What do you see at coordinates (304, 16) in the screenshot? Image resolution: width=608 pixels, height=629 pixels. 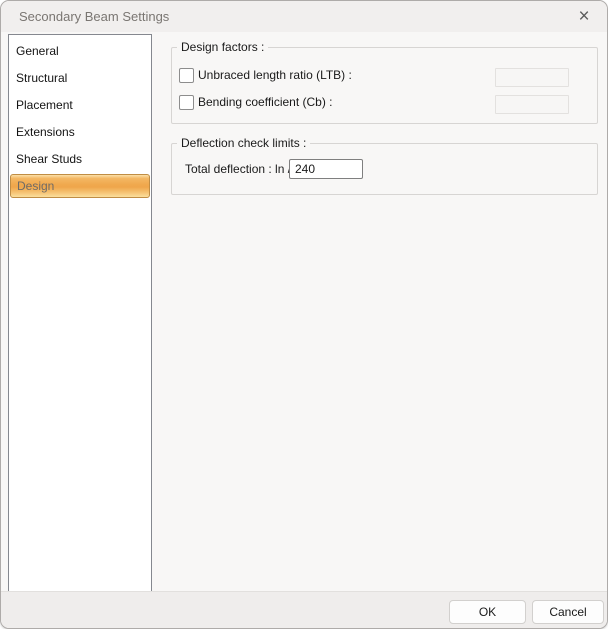 I see `title-bar: Secondary Beam Settings ×` at bounding box center [304, 16].